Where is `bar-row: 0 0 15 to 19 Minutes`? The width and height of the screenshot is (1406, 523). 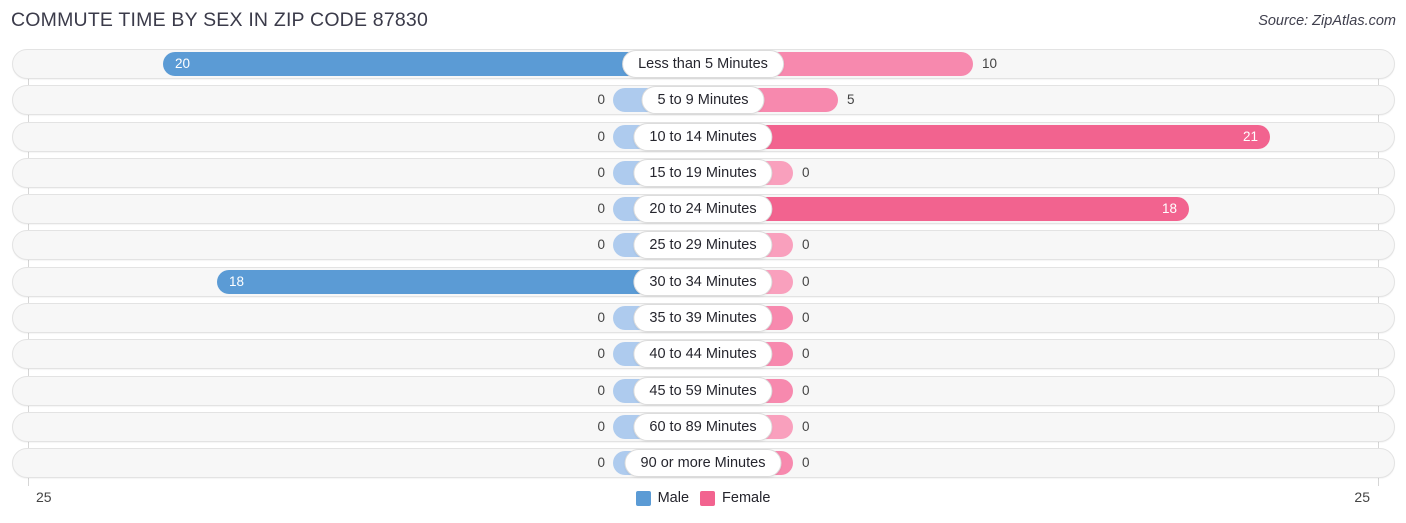 bar-row: 0 0 15 to 19 Minutes is located at coordinates (703, 172).